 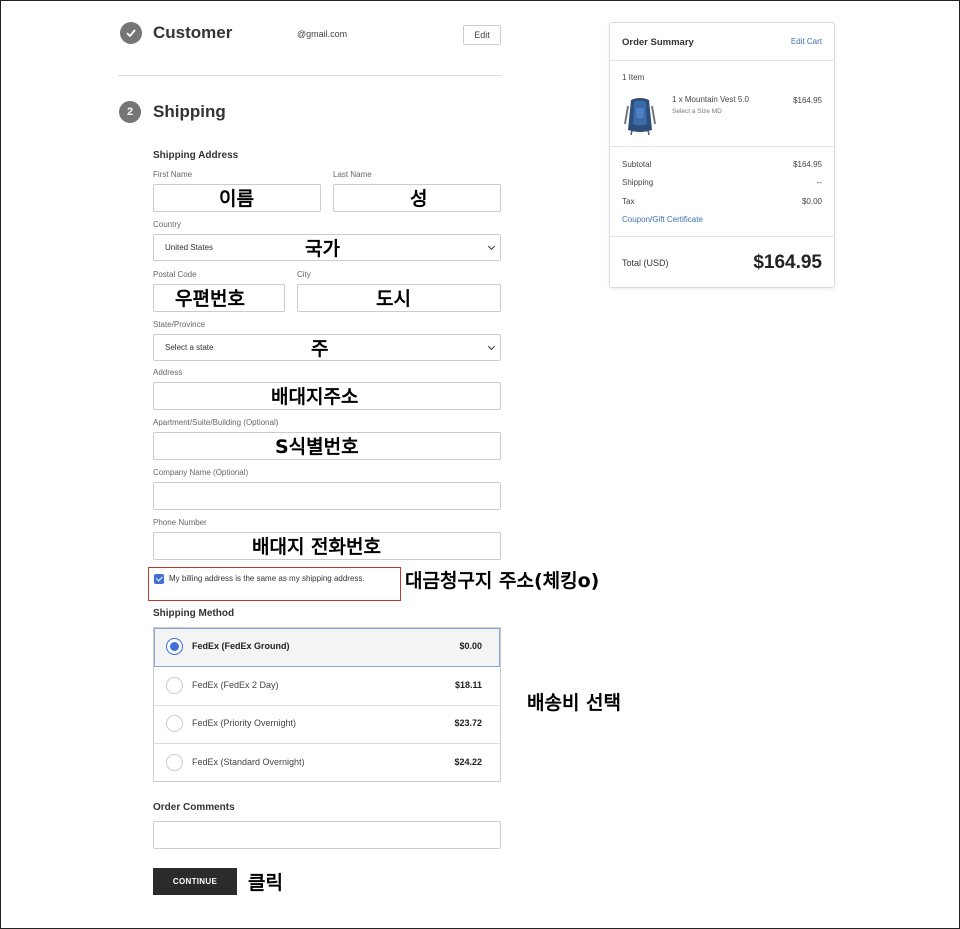 I want to click on billing-same-checkbox, so click(x=159, y=579).